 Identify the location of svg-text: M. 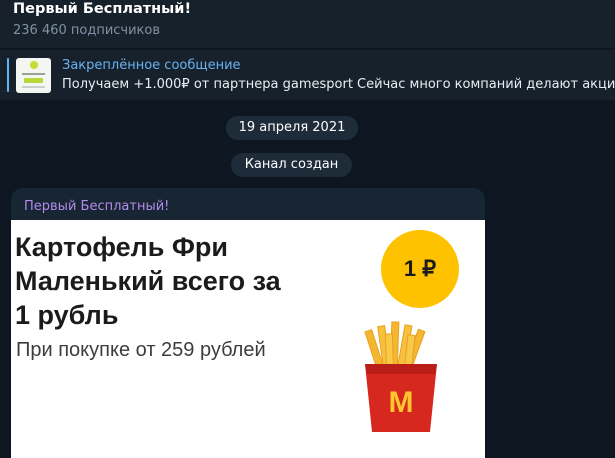
(401, 402).